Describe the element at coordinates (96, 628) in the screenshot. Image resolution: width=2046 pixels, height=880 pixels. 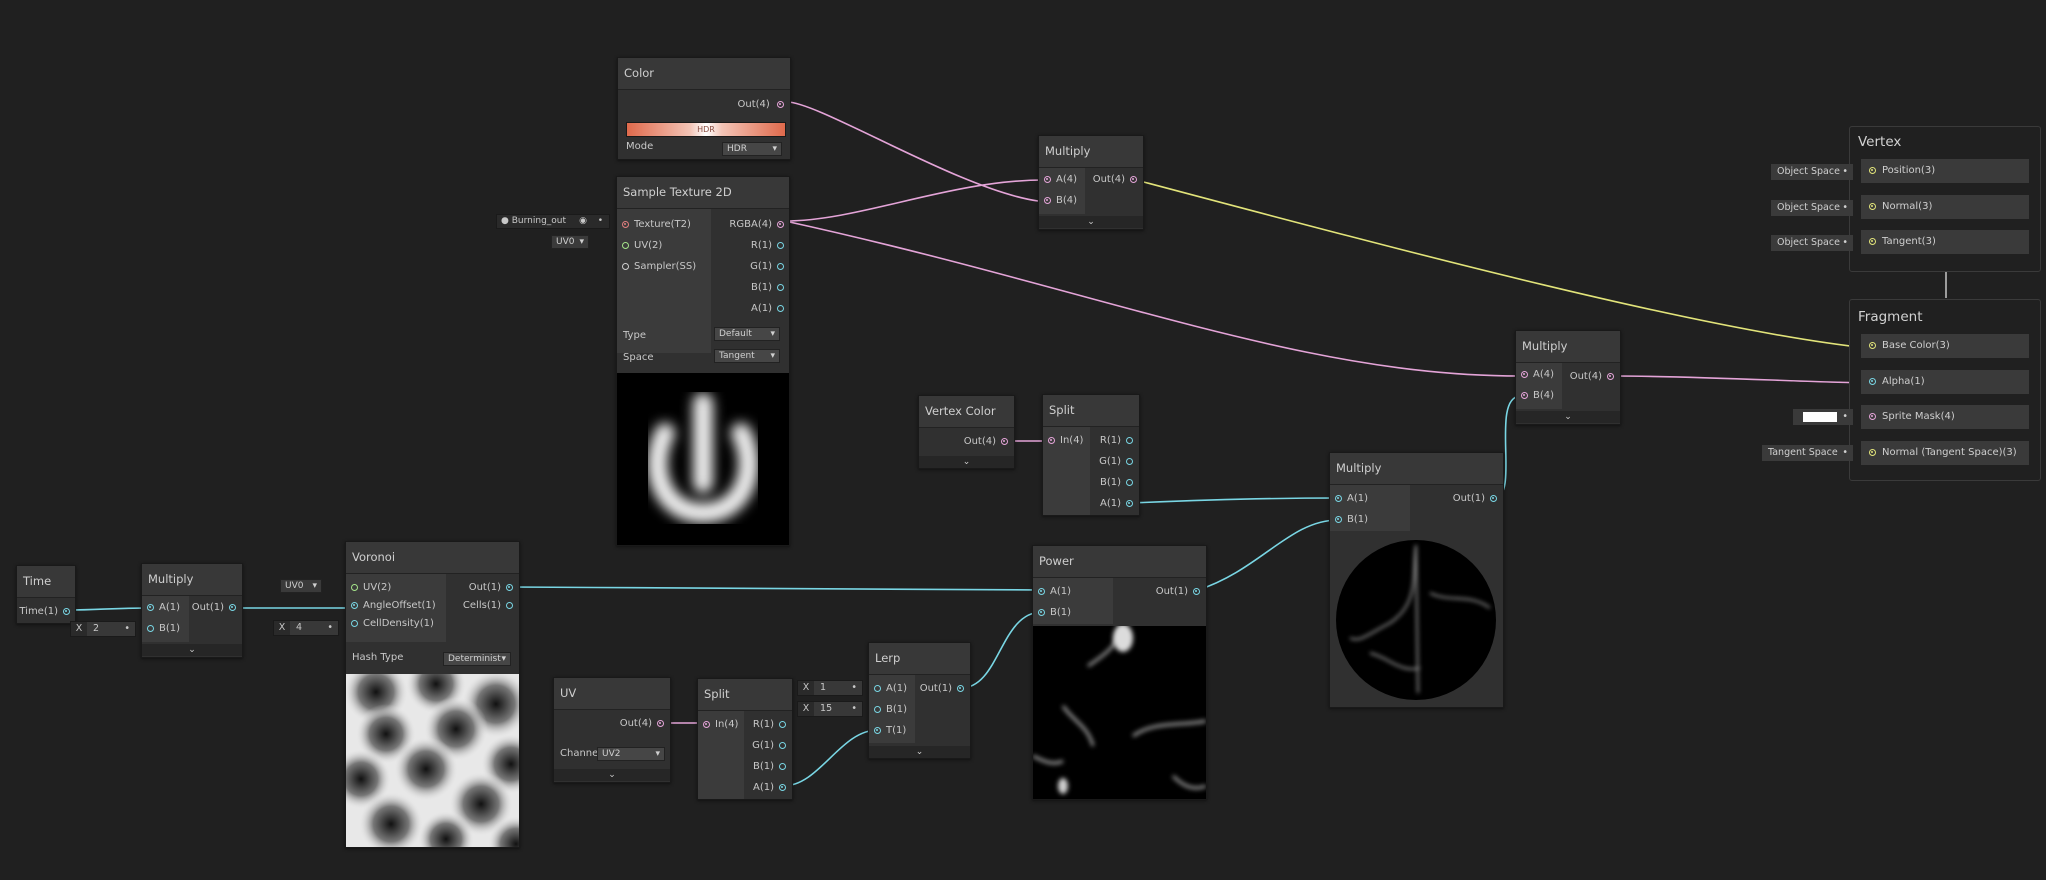
I see `multiply-left-b-value: 2` at that location.